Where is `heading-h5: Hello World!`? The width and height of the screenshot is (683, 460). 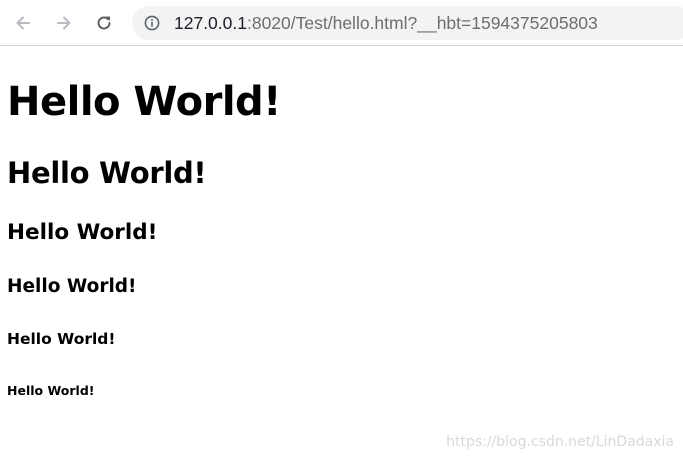
heading-h5: Hello World! is located at coordinates (61, 339).